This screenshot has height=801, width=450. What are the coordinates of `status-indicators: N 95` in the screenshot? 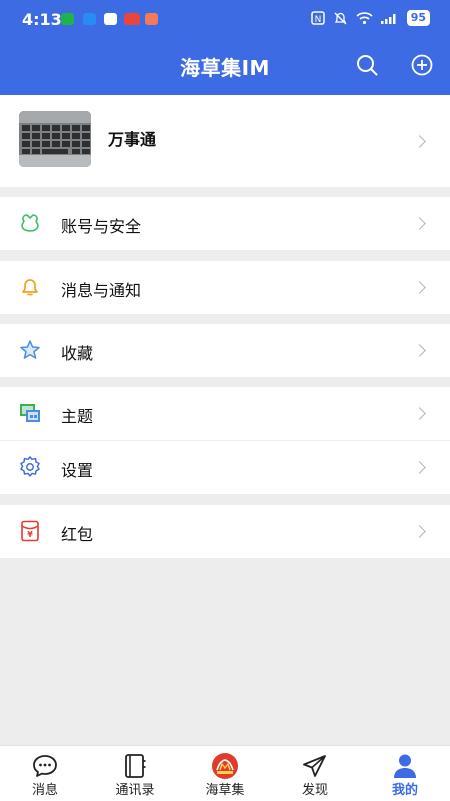 It's located at (370, 18).